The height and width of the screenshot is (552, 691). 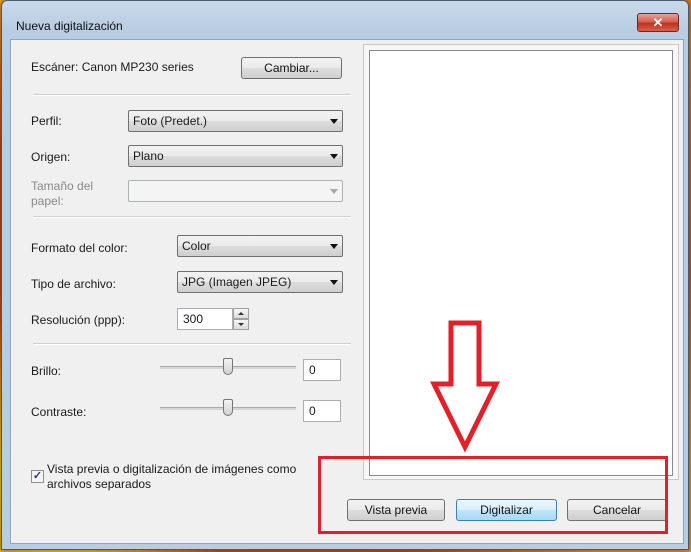 I want to click on color-format-value: Color, so click(x=196, y=246).